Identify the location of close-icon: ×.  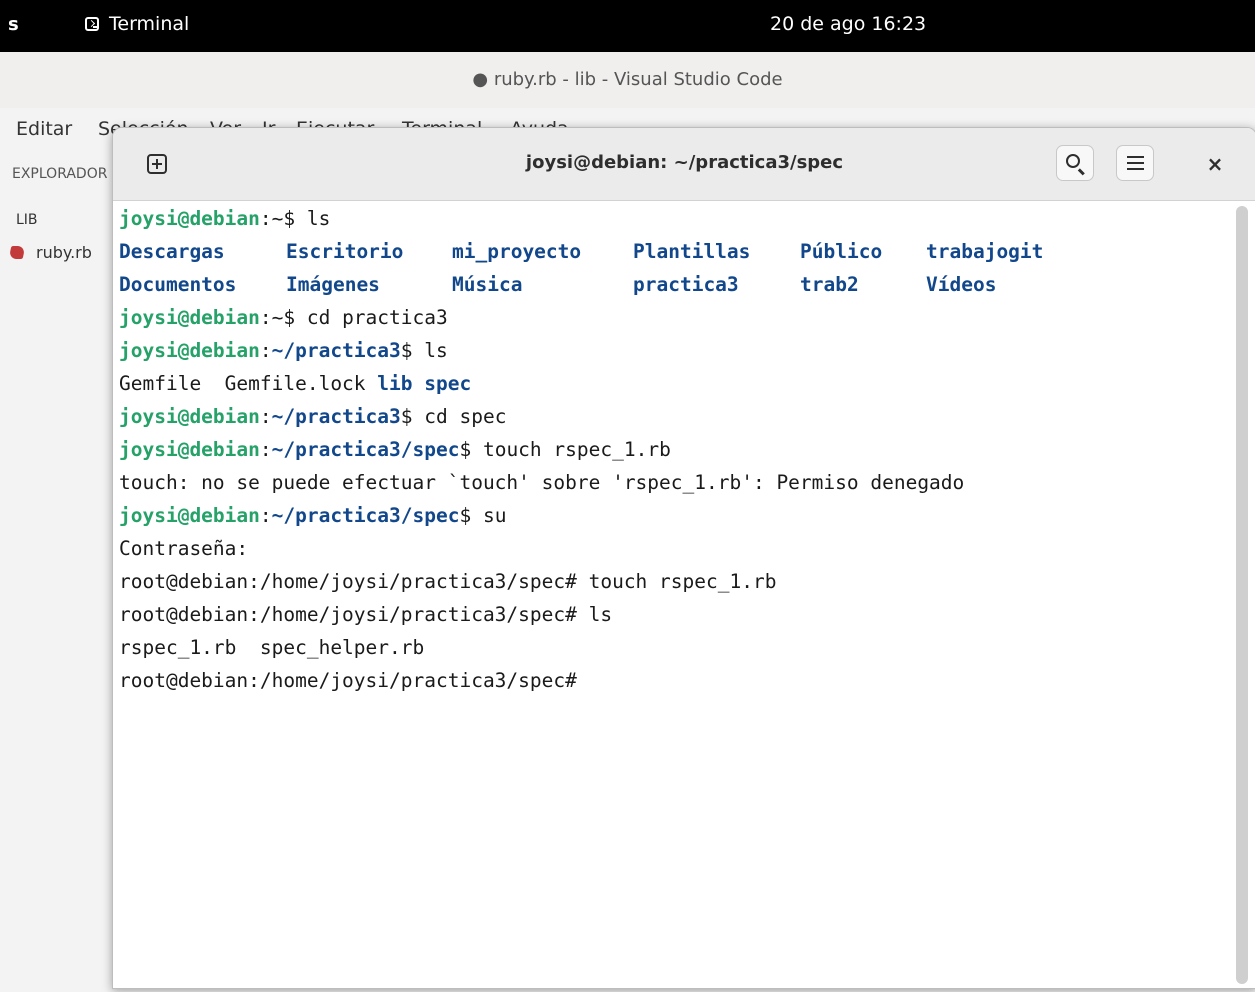
(1215, 164).